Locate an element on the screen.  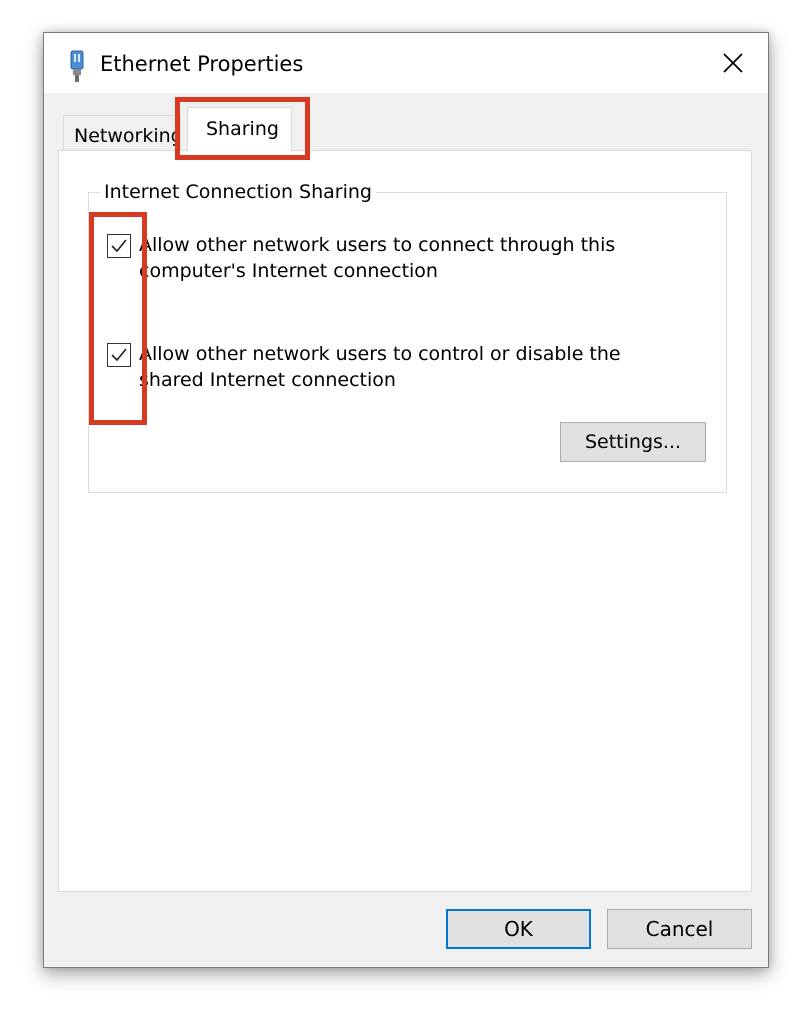
ok-button: OK is located at coordinates (518, 929).